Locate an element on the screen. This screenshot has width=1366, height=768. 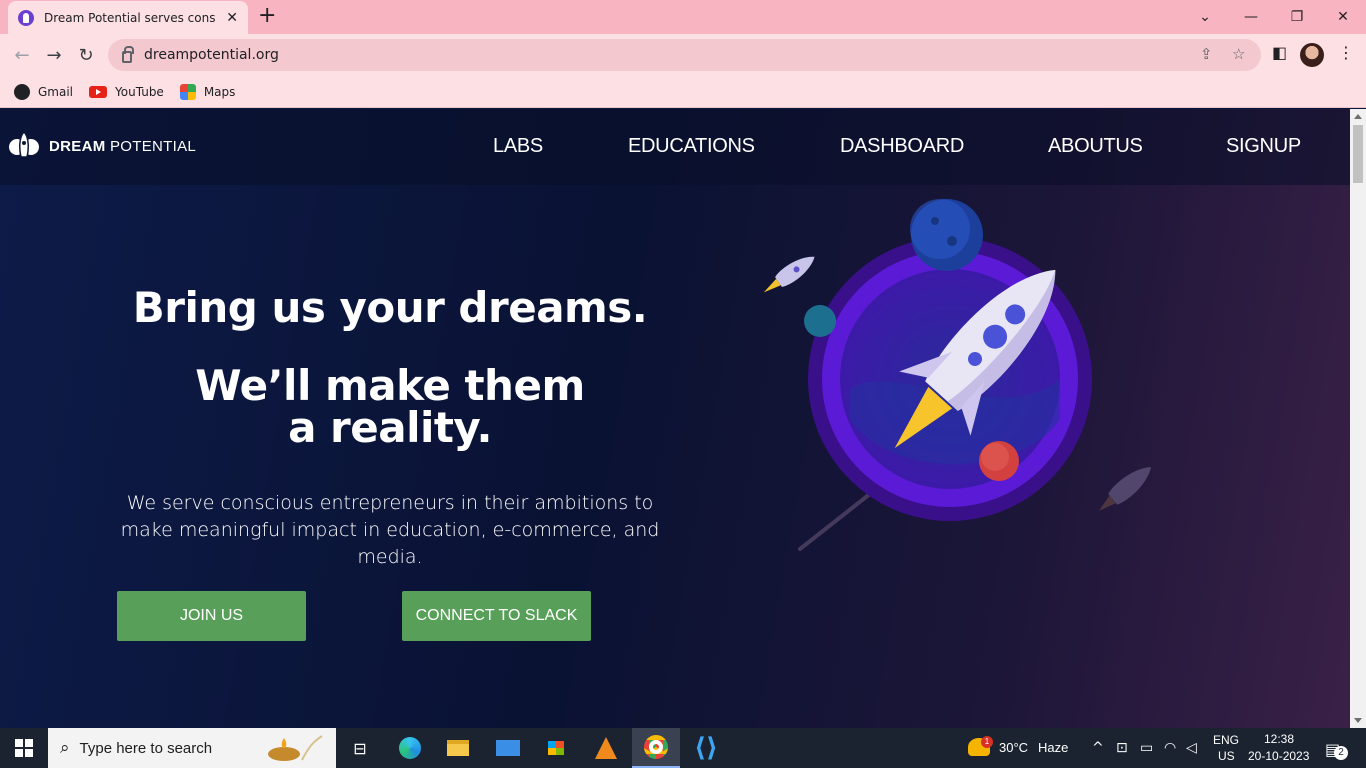
page-scrollbar is located at coordinates (1358, 418).